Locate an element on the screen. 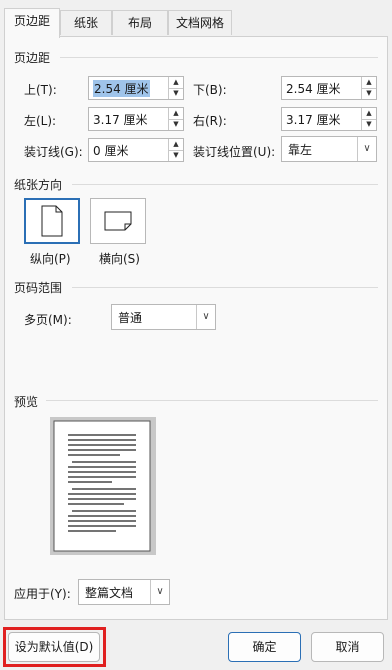 Image resolution: width=392 pixels, height=670 pixels. portrait-option is located at coordinates (52, 221).